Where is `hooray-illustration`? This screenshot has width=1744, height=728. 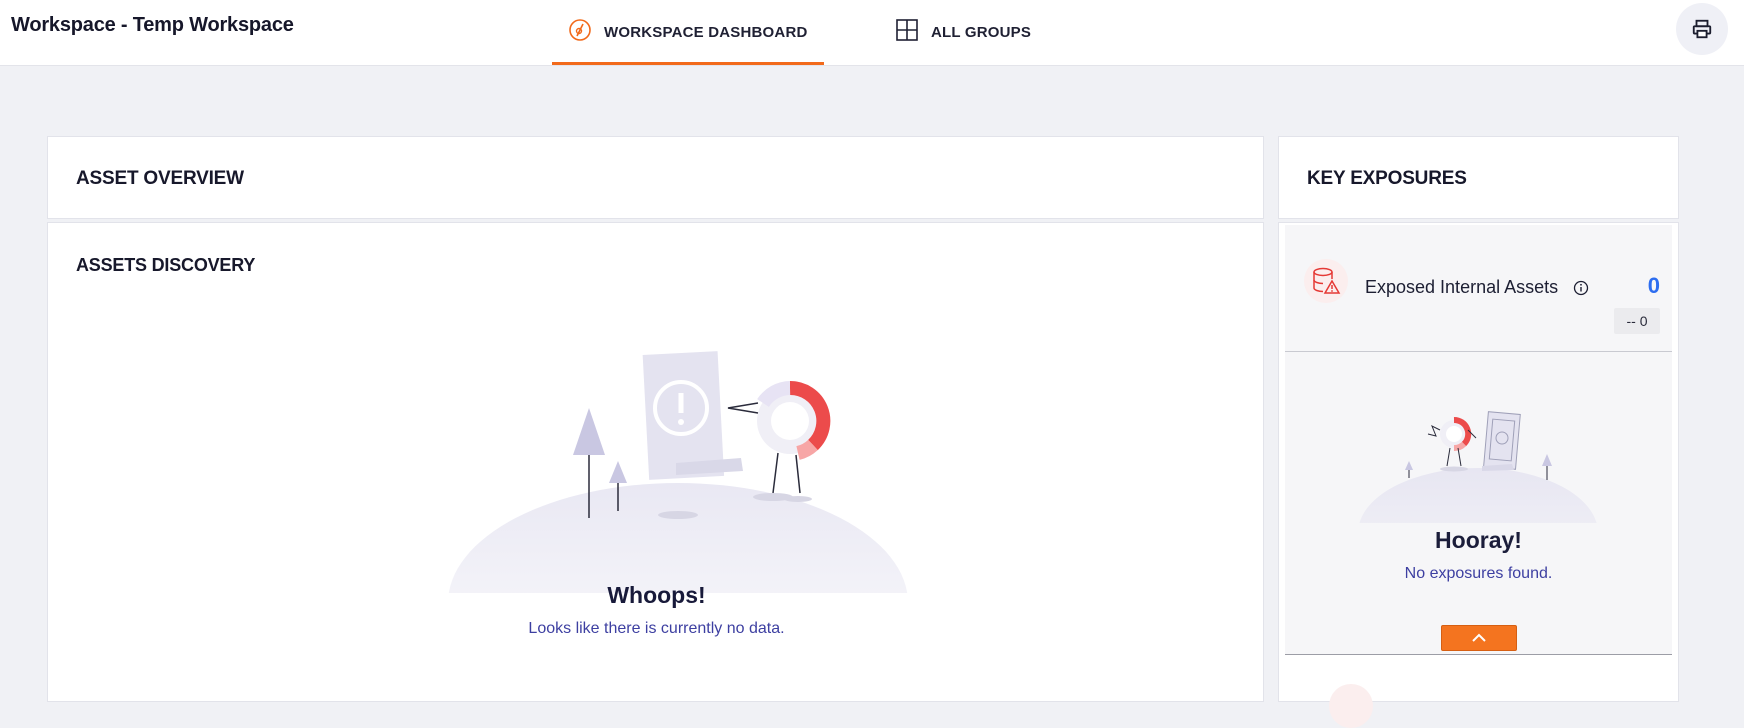
hooray-illustration is located at coordinates (1478, 467).